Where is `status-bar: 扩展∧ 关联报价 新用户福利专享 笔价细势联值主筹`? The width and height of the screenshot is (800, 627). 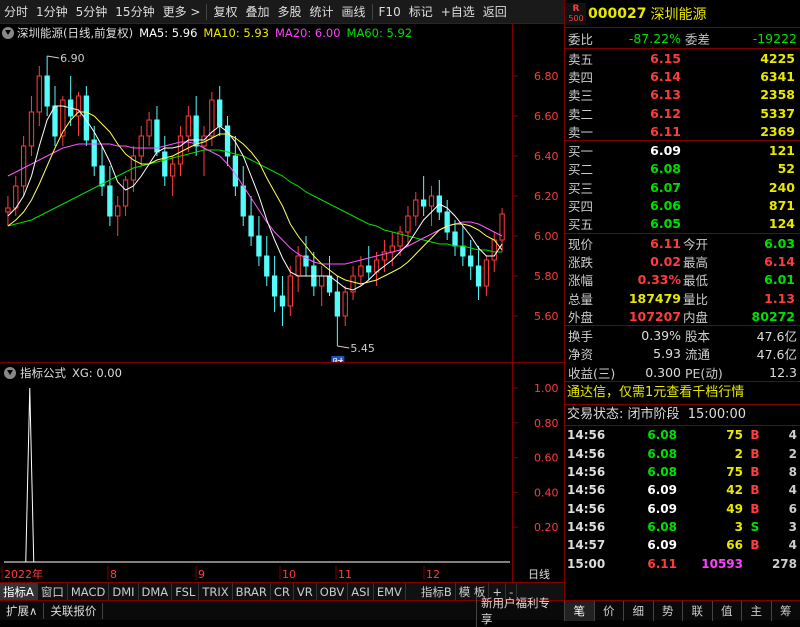
status-bar: 扩展∧ 关联报价 新用户福利专享 笔价细势联值主筹 is located at coordinates (400, 610).